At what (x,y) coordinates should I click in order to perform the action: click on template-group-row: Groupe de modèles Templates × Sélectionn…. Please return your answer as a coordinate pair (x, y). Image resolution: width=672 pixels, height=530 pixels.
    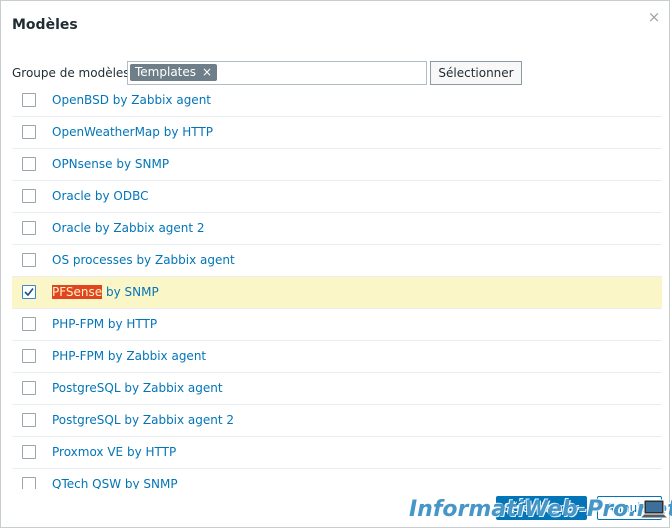
    Looking at the image, I should click on (337, 73).